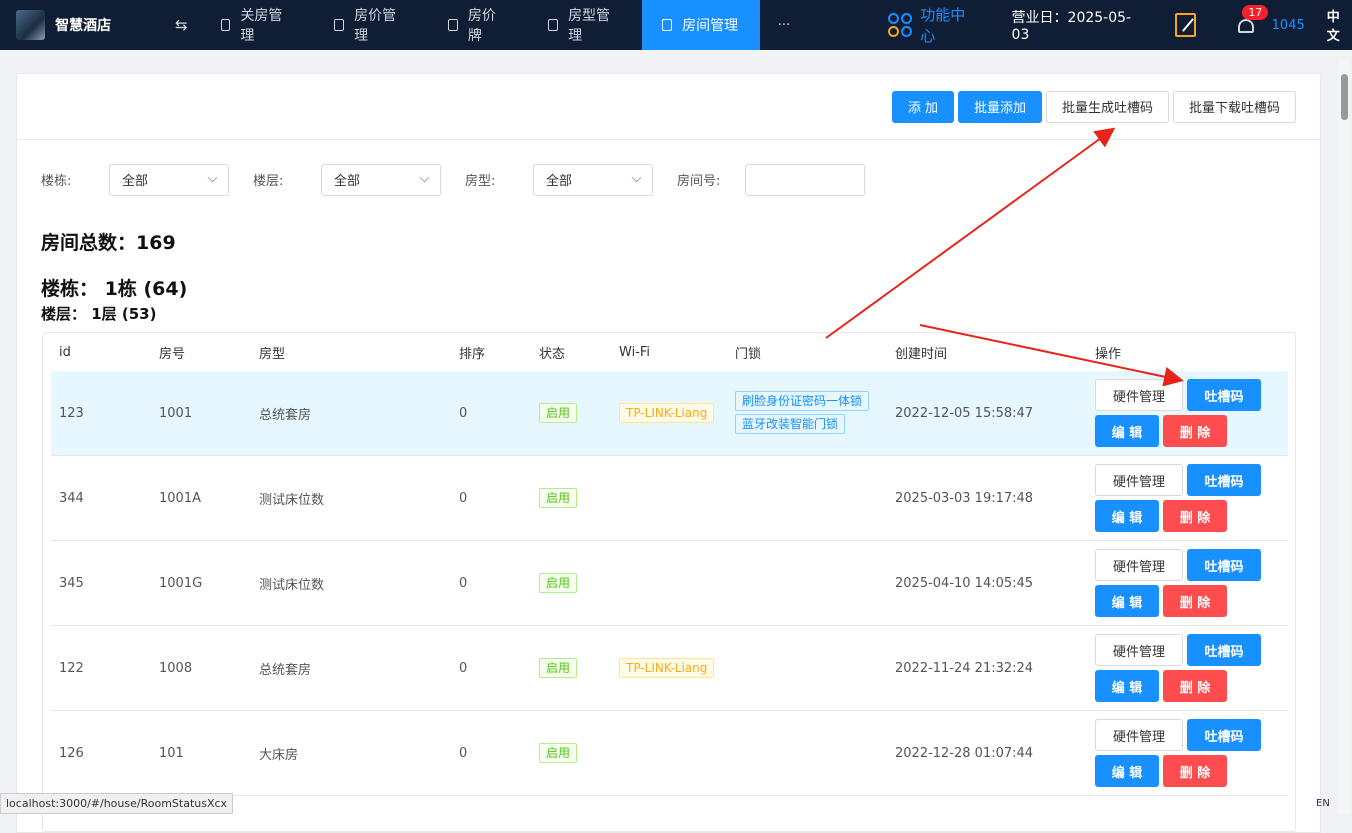  Describe the element at coordinates (381, 179) in the screenshot. I see `floor-select: 全部` at that location.